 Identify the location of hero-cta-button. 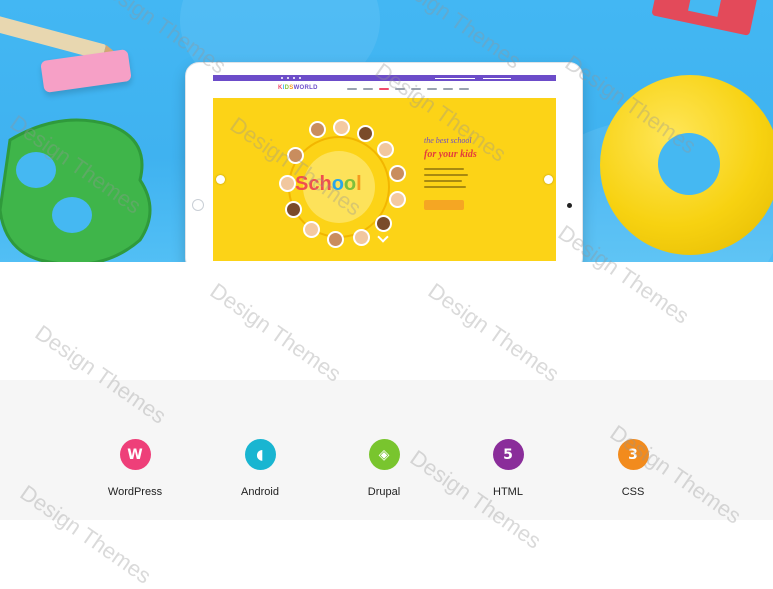
(444, 205).